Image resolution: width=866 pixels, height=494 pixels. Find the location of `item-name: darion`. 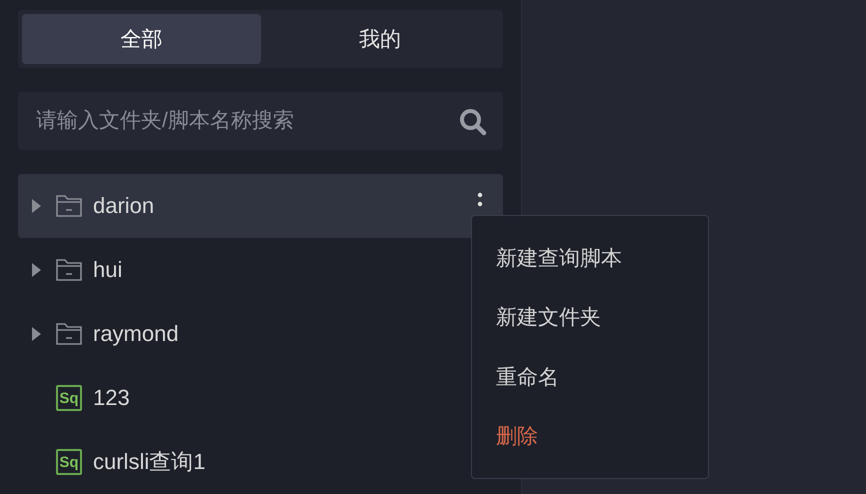

item-name: darion is located at coordinates (123, 206).